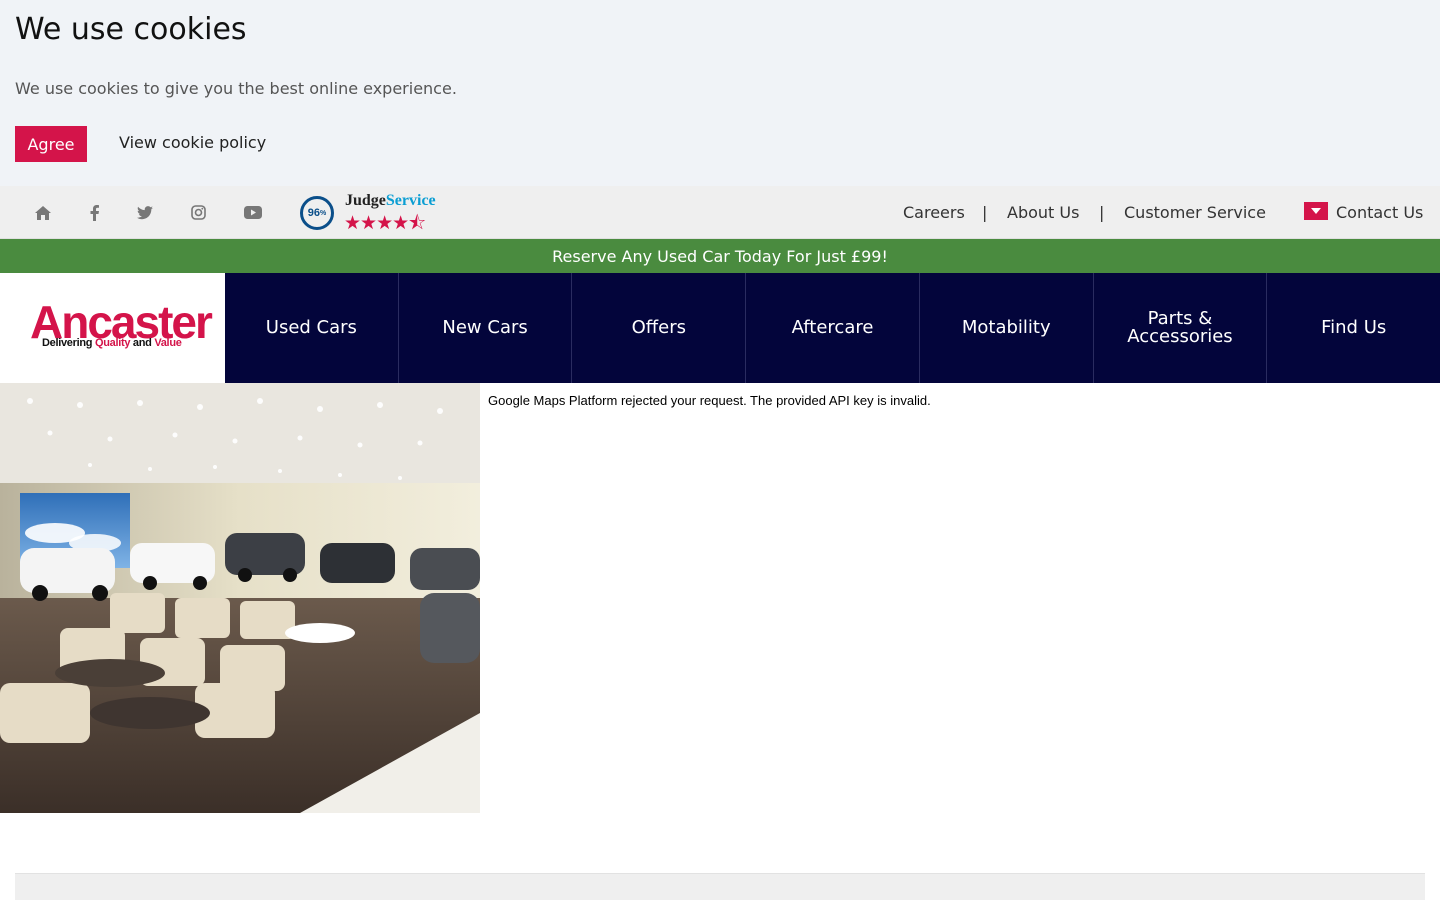  I want to click on facebook-icon, so click(94, 212).